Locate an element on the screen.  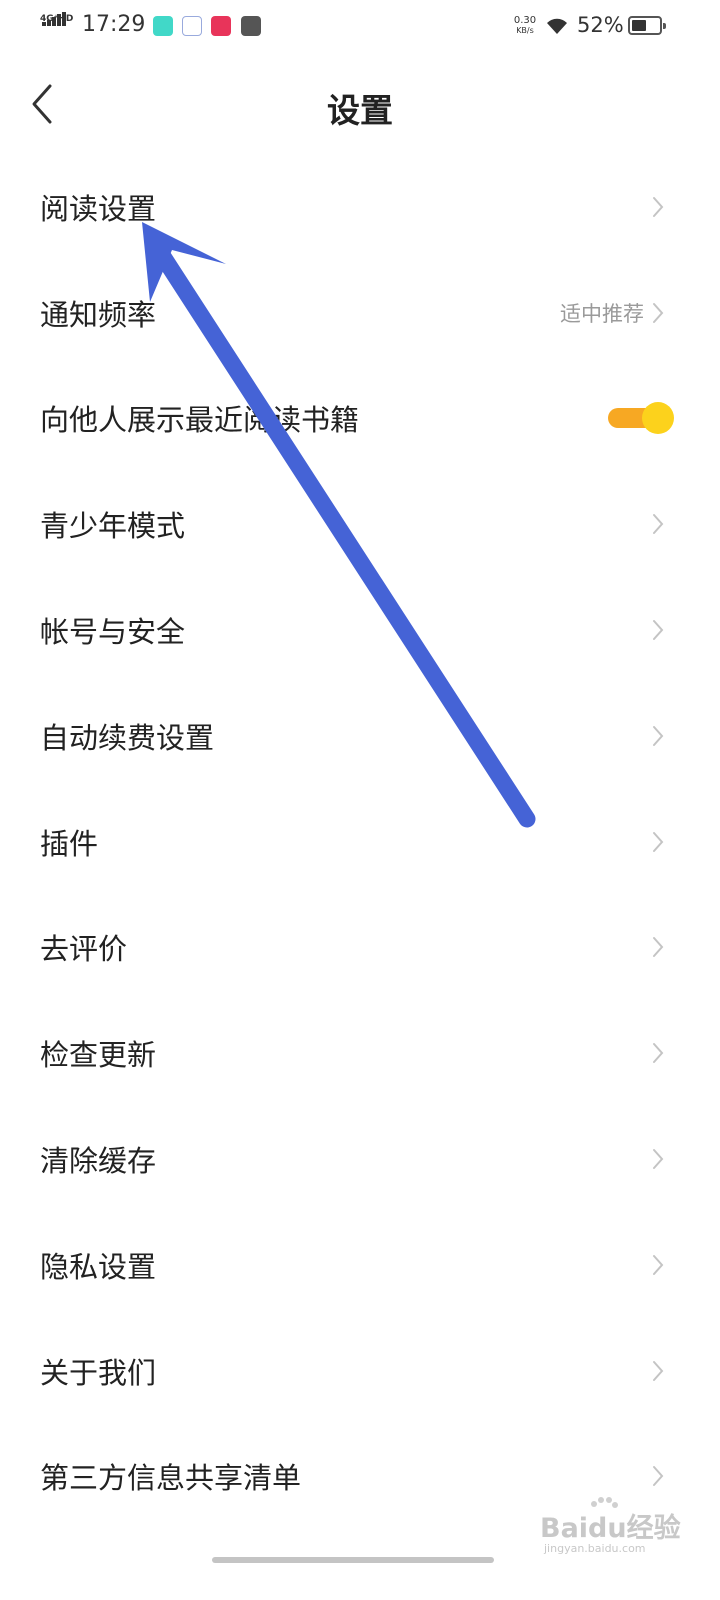
settings-item-label: 检查更新 is located at coordinates (98, 1055).